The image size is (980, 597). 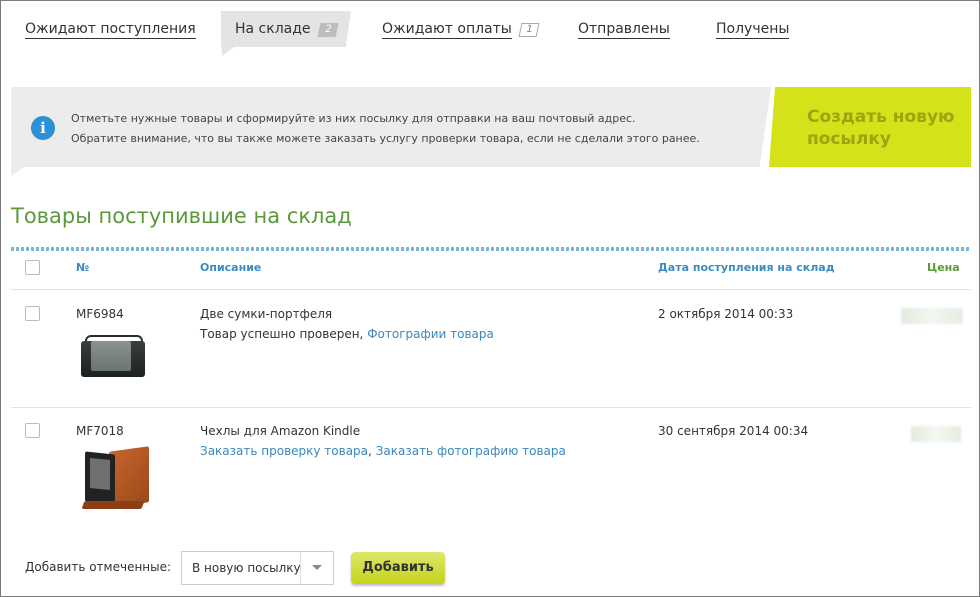 I want to click on tab-awaiting-payment: Ожидают оплаты 1, so click(x=461, y=29).